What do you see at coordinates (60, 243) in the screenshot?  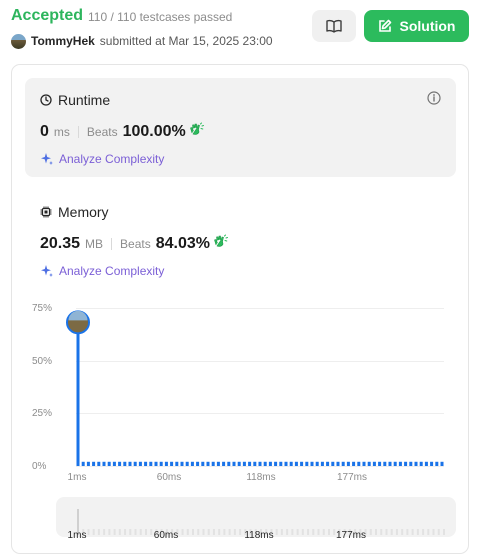 I see `memory-value: 20.35` at bounding box center [60, 243].